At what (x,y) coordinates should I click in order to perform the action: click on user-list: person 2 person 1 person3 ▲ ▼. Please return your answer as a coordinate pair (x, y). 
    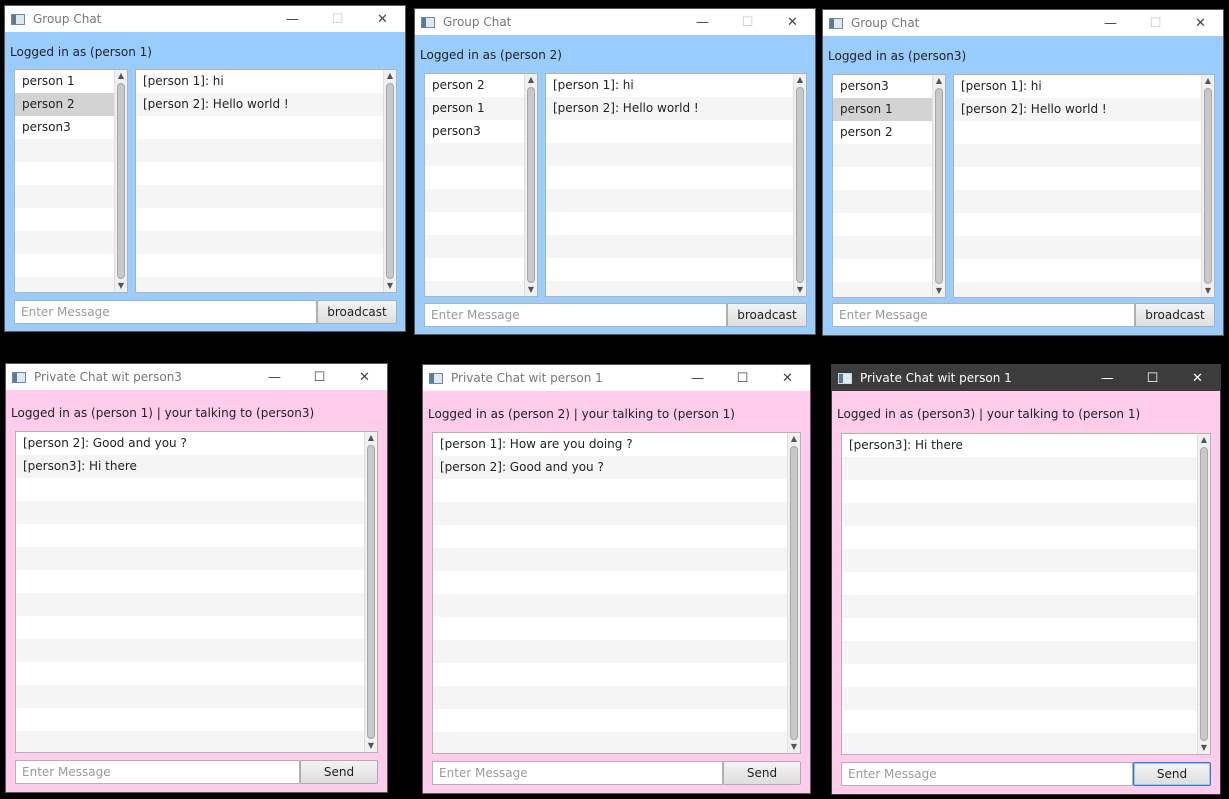
    Looking at the image, I should click on (481, 185).